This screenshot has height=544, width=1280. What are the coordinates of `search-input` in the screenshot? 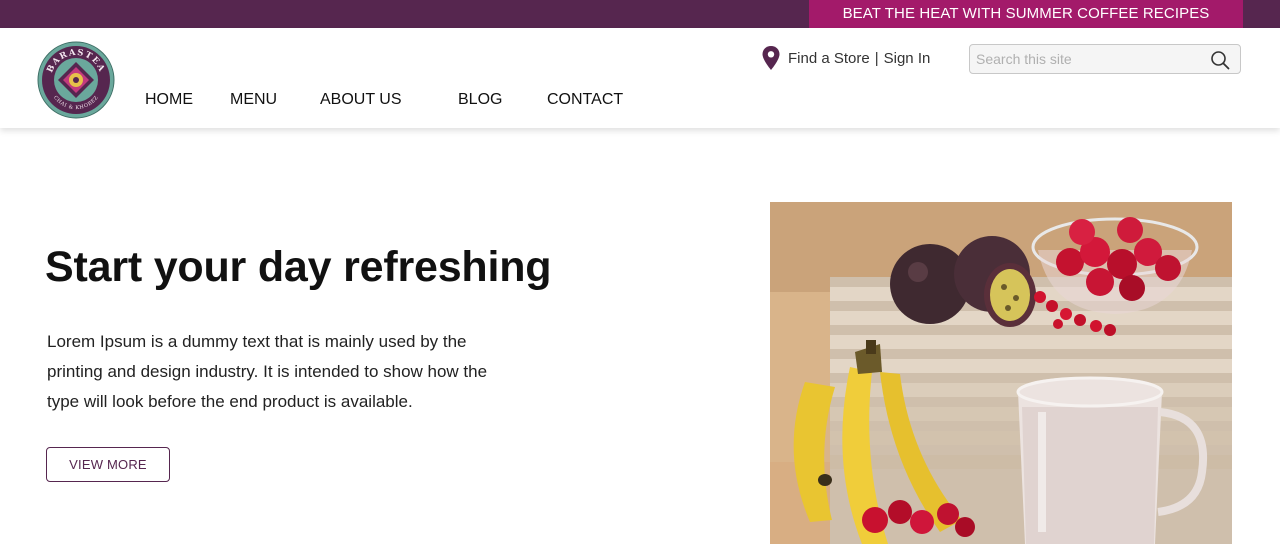 It's located at (1088, 59).